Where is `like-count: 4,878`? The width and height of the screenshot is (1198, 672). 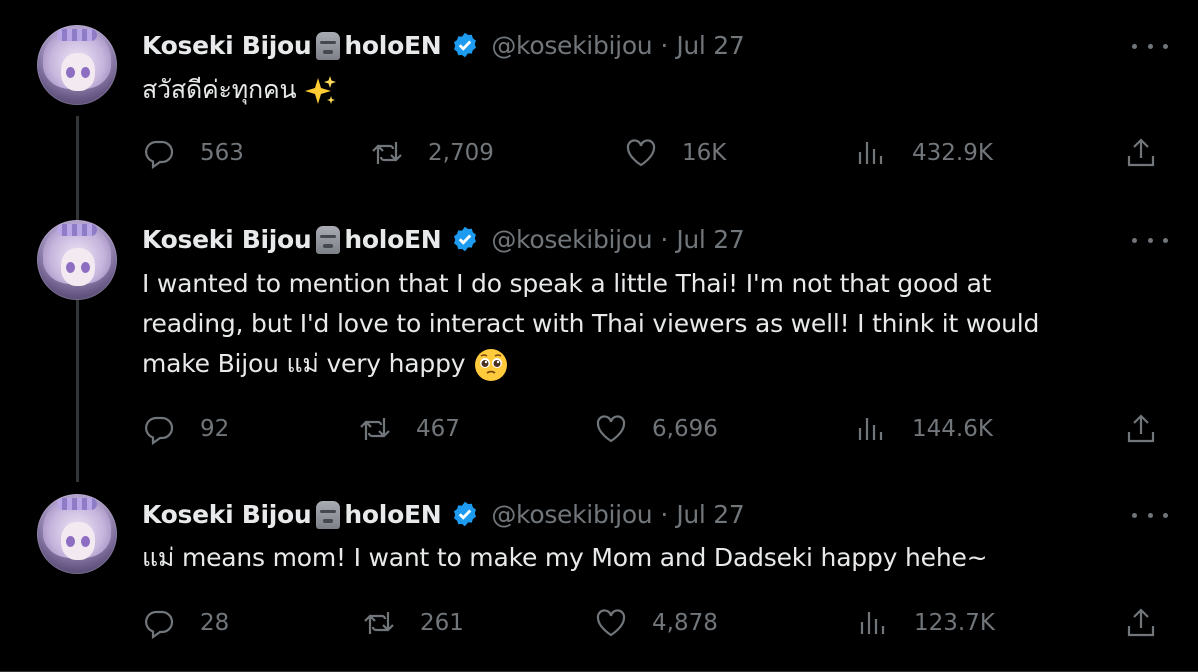
like-count: 4,878 is located at coordinates (685, 623).